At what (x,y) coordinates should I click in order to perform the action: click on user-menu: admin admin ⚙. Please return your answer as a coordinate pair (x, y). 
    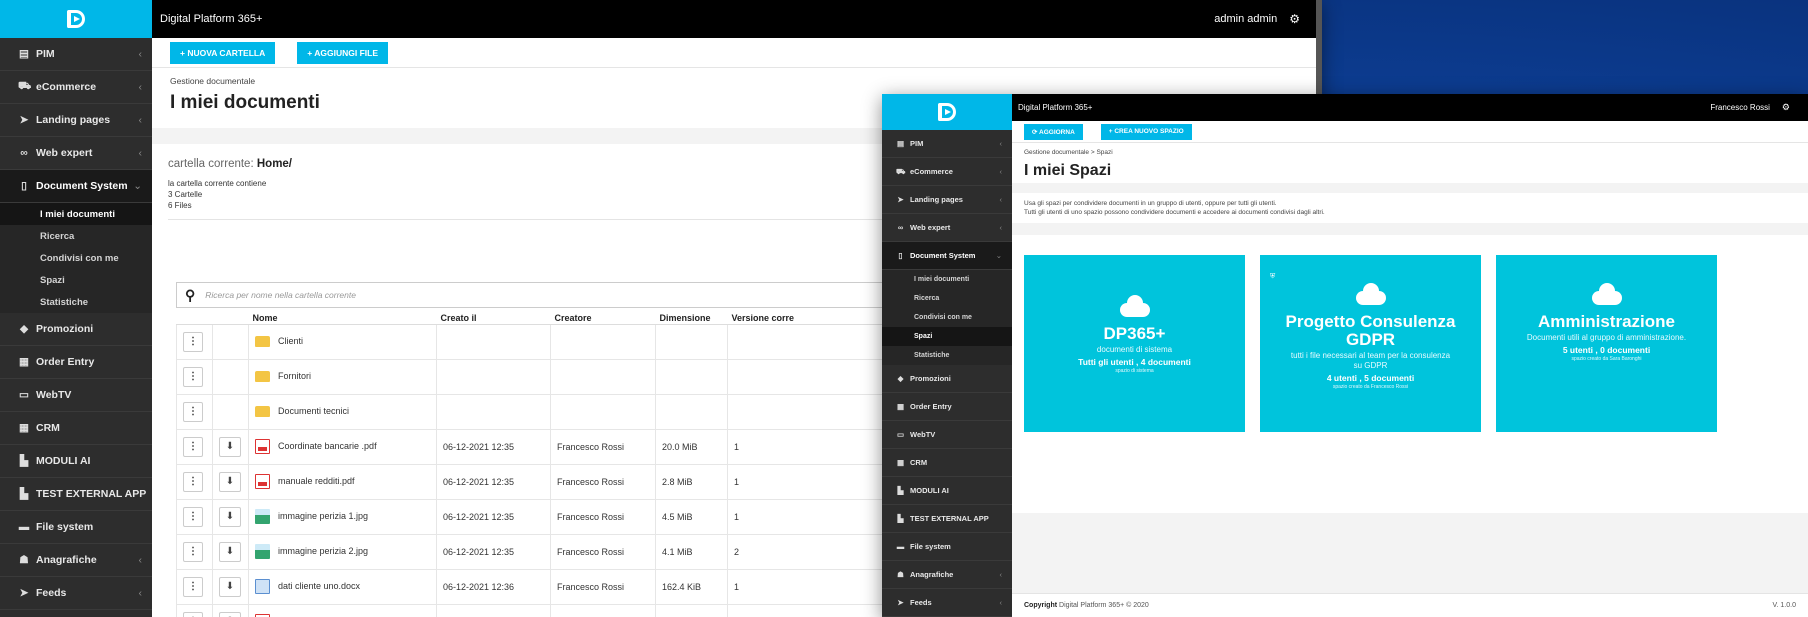
    Looking at the image, I should click on (1257, 19).